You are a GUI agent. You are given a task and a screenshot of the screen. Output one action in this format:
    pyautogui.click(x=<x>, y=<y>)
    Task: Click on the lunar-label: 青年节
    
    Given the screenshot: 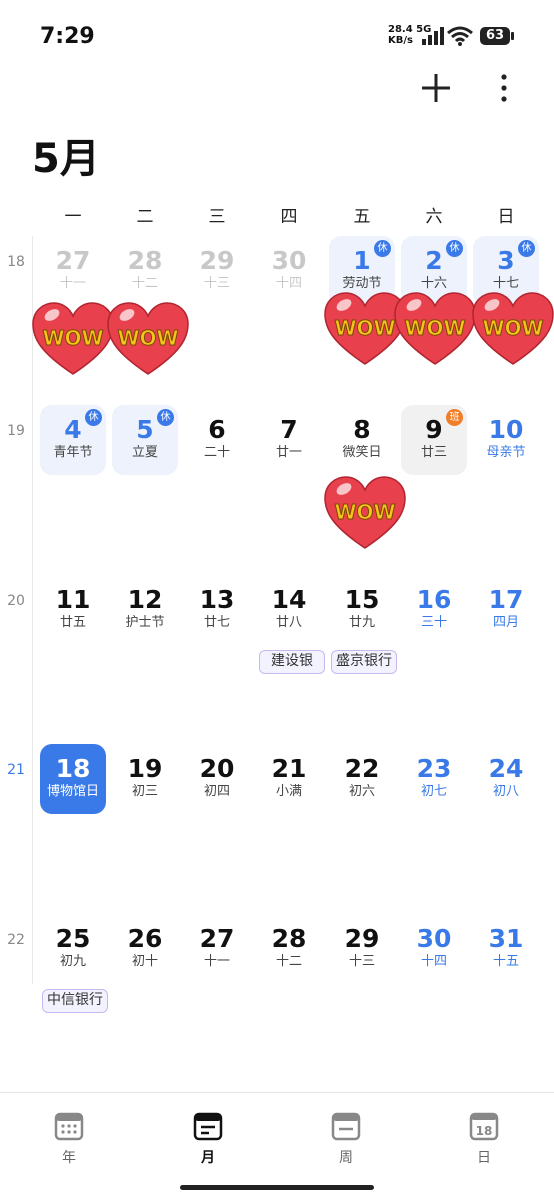 What is the action you would take?
    pyautogui.click(x=73, y=452)
    